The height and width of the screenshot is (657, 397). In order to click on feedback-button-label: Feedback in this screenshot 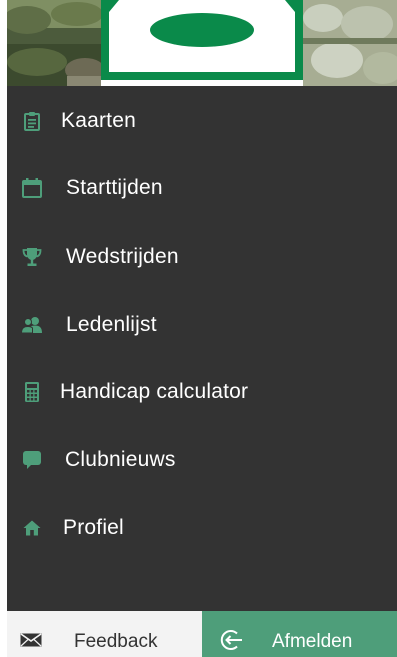, I will do `click(116, 641)`.